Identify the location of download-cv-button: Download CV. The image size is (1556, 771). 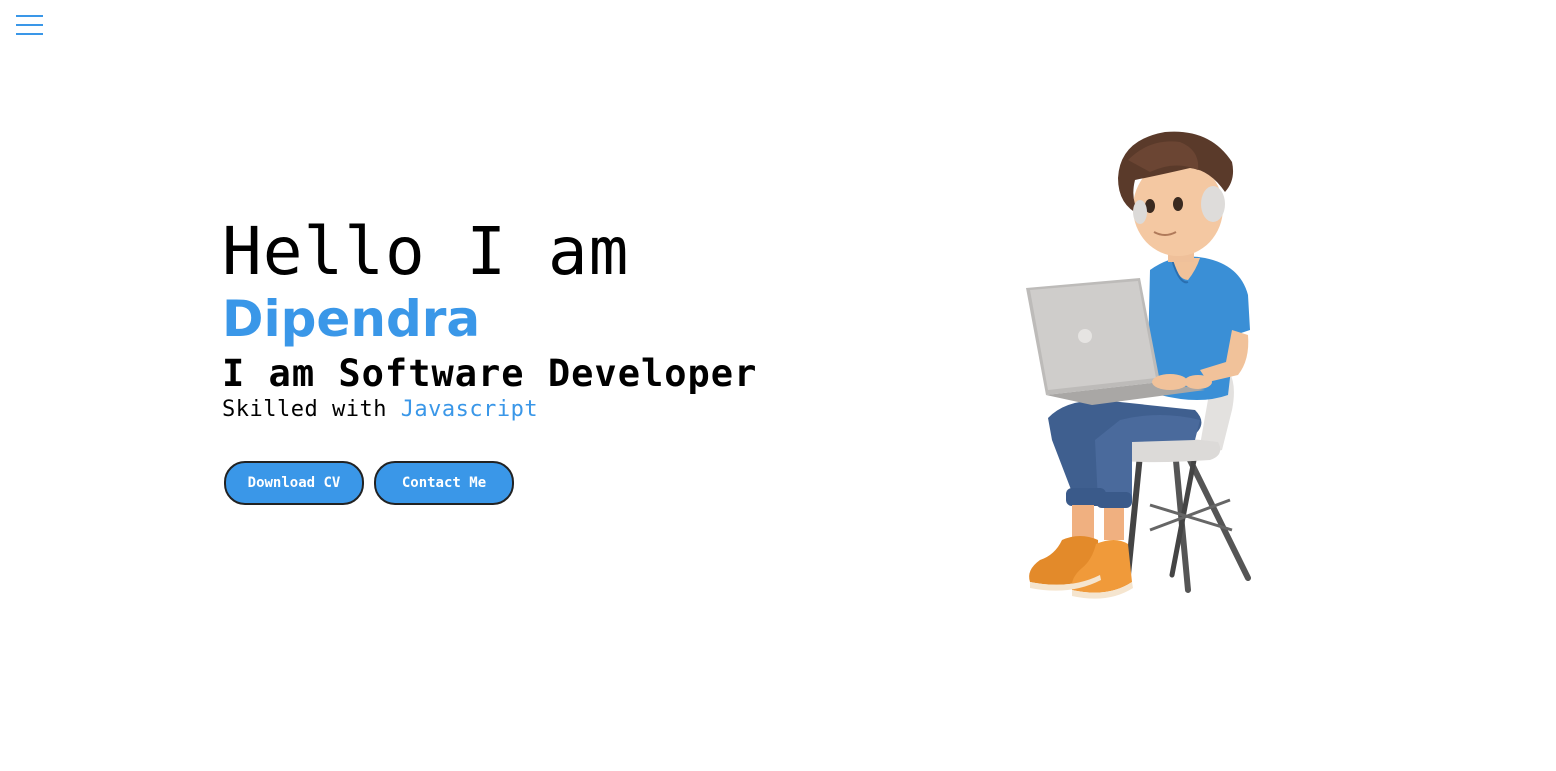
(294, 483).